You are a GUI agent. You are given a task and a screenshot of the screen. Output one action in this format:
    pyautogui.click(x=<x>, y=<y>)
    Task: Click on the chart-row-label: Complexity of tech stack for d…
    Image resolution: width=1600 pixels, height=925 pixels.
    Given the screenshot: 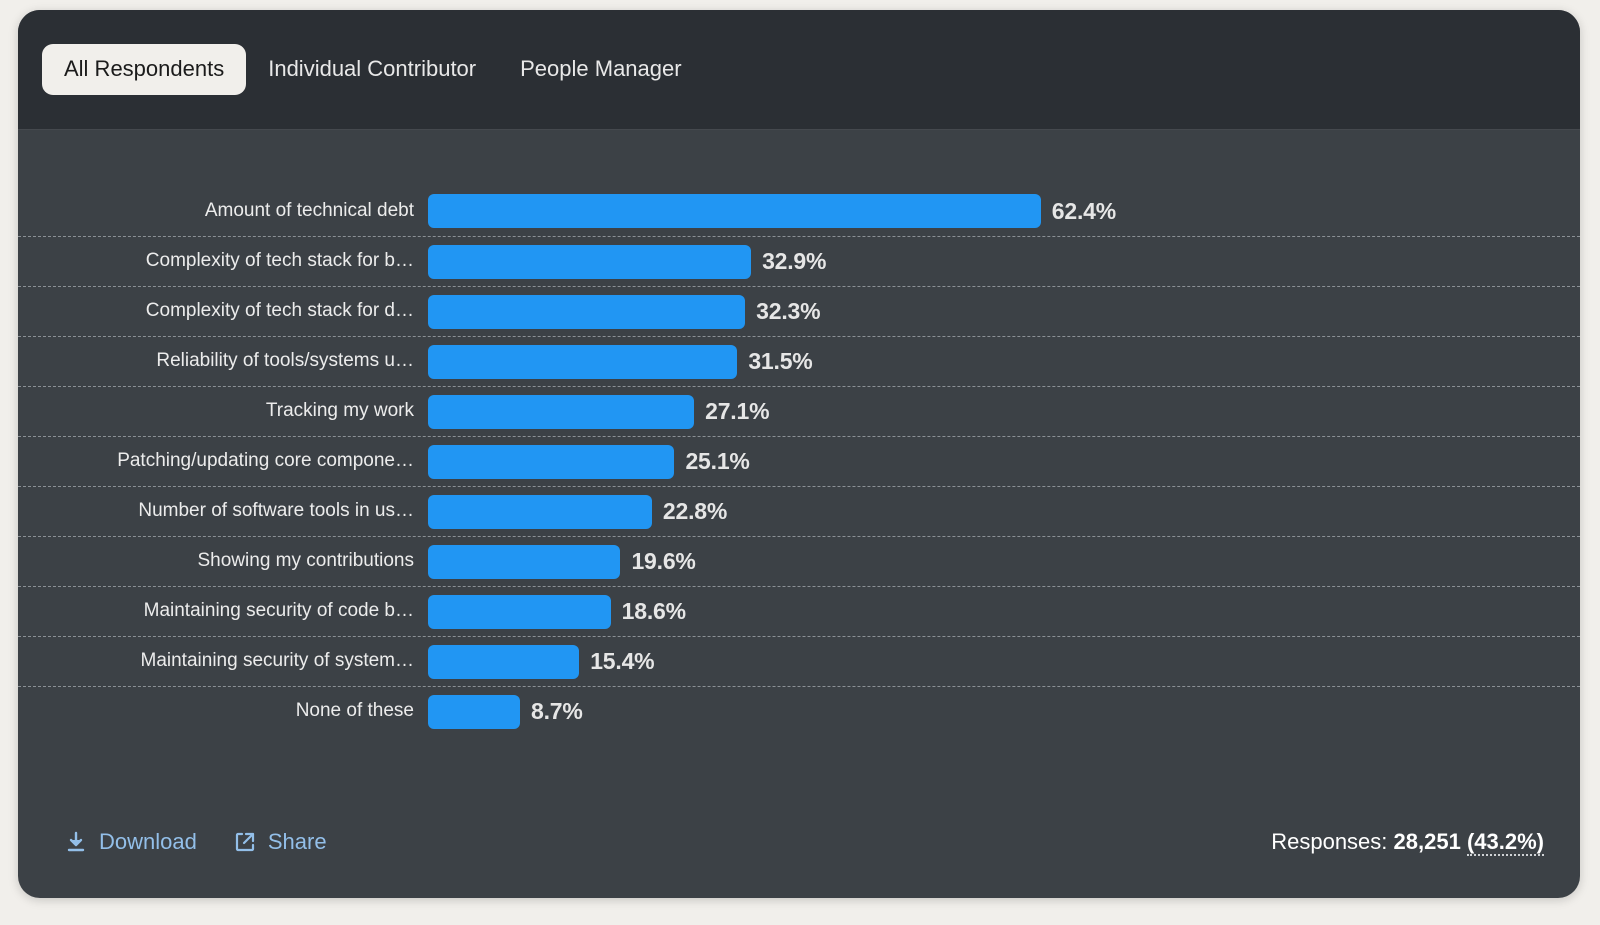 What is the action you would take?
    pyautogui.click(x=279, y=311)
    